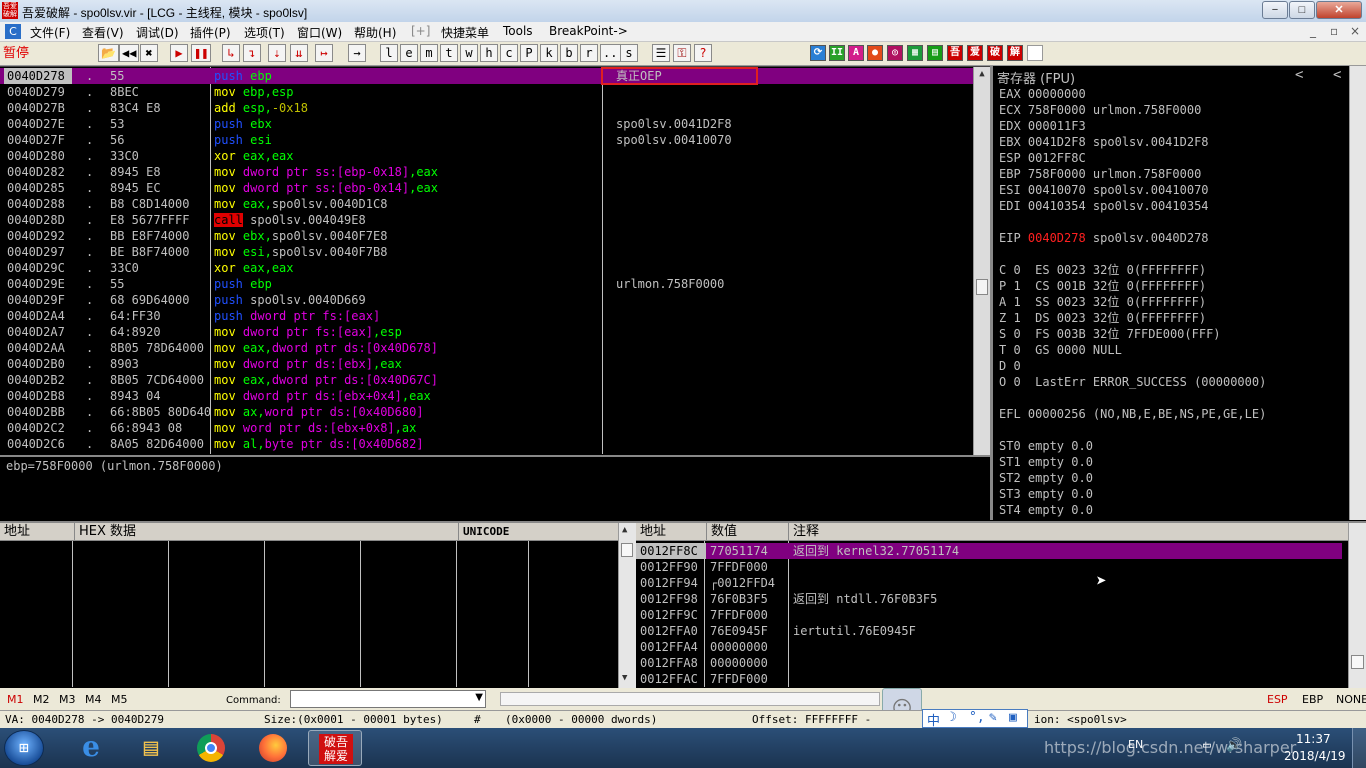  I want to click on goto-icon: →, so click(357, 53).